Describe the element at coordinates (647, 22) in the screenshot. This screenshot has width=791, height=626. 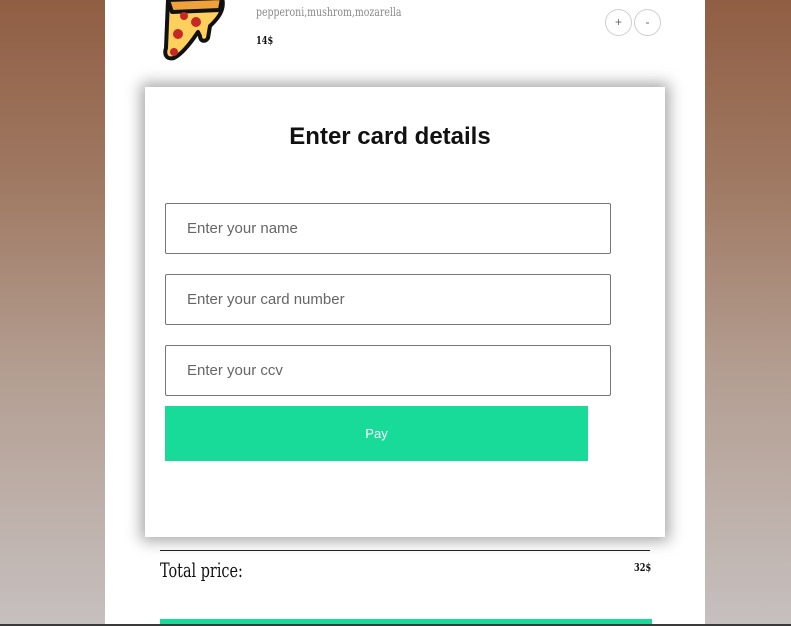
I see `decrease-quantity-button: -` at that location.